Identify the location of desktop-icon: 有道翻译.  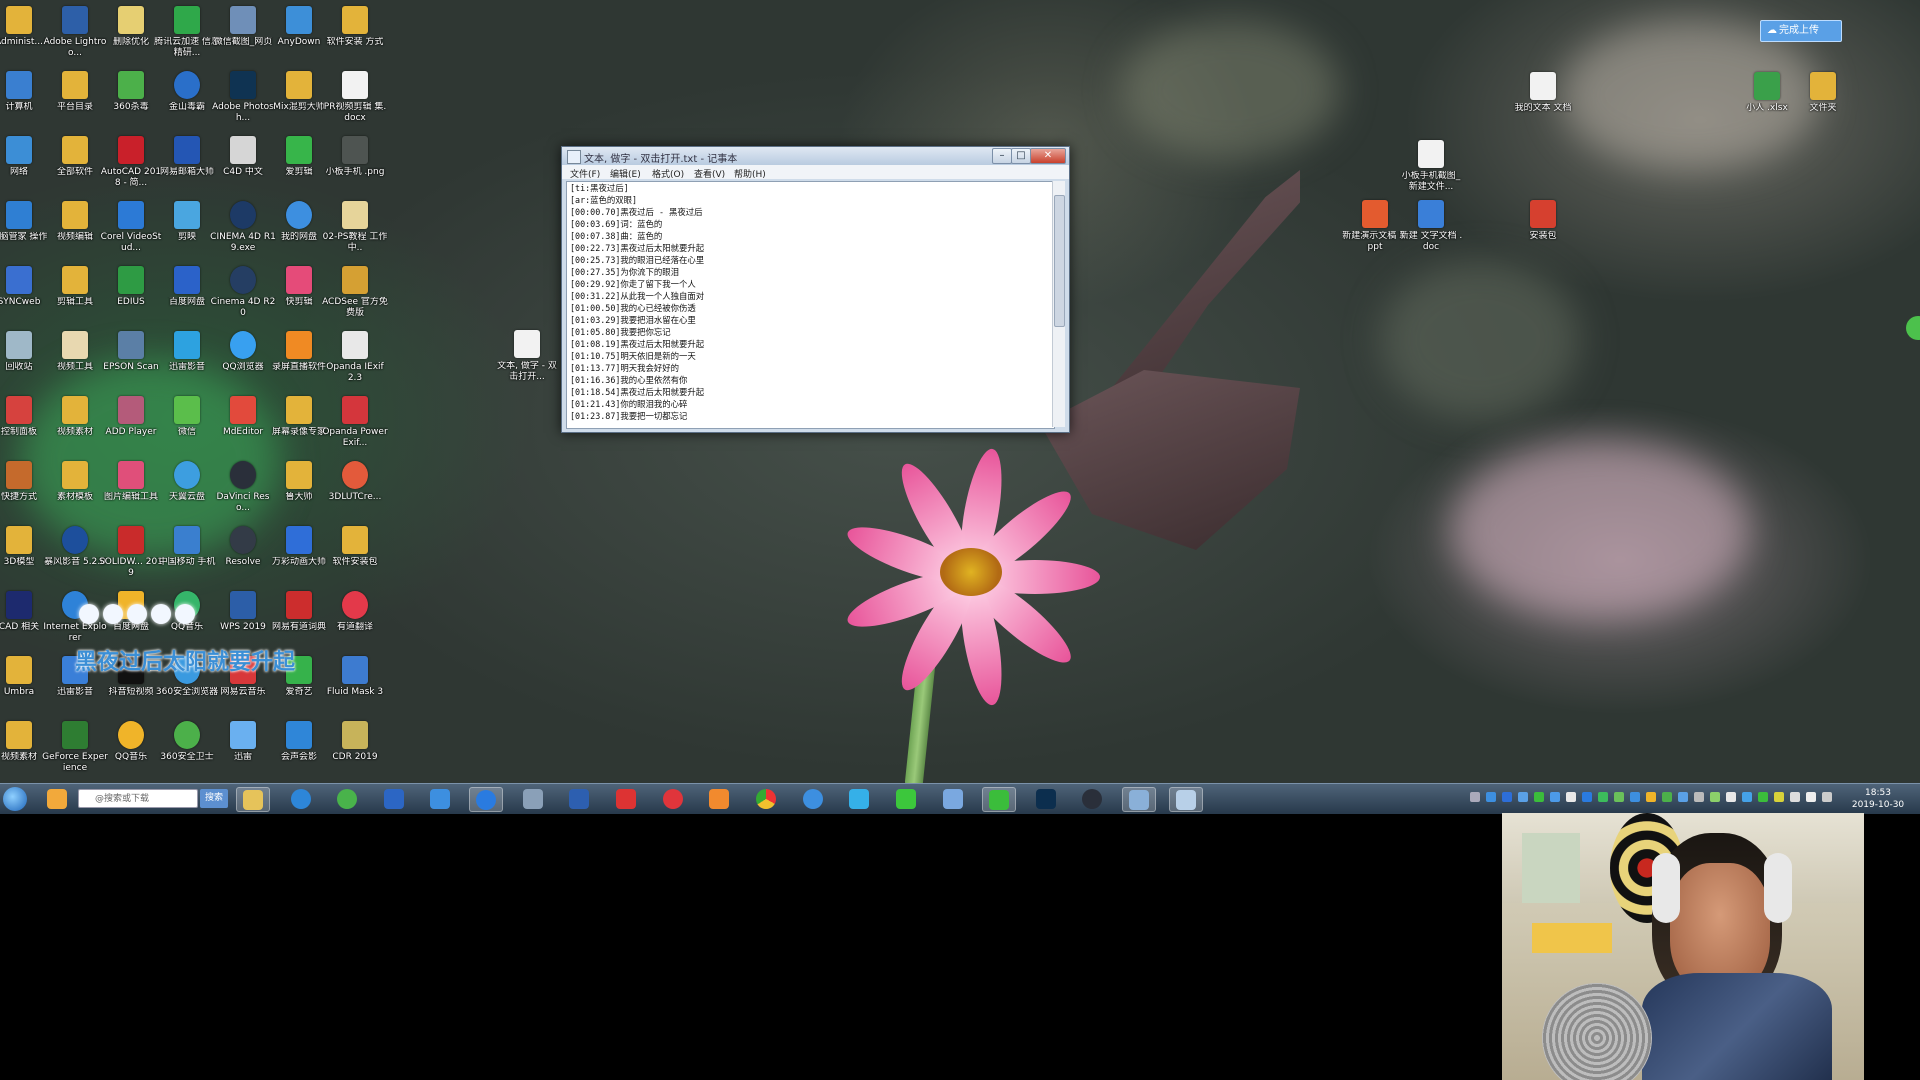
(355, 612).